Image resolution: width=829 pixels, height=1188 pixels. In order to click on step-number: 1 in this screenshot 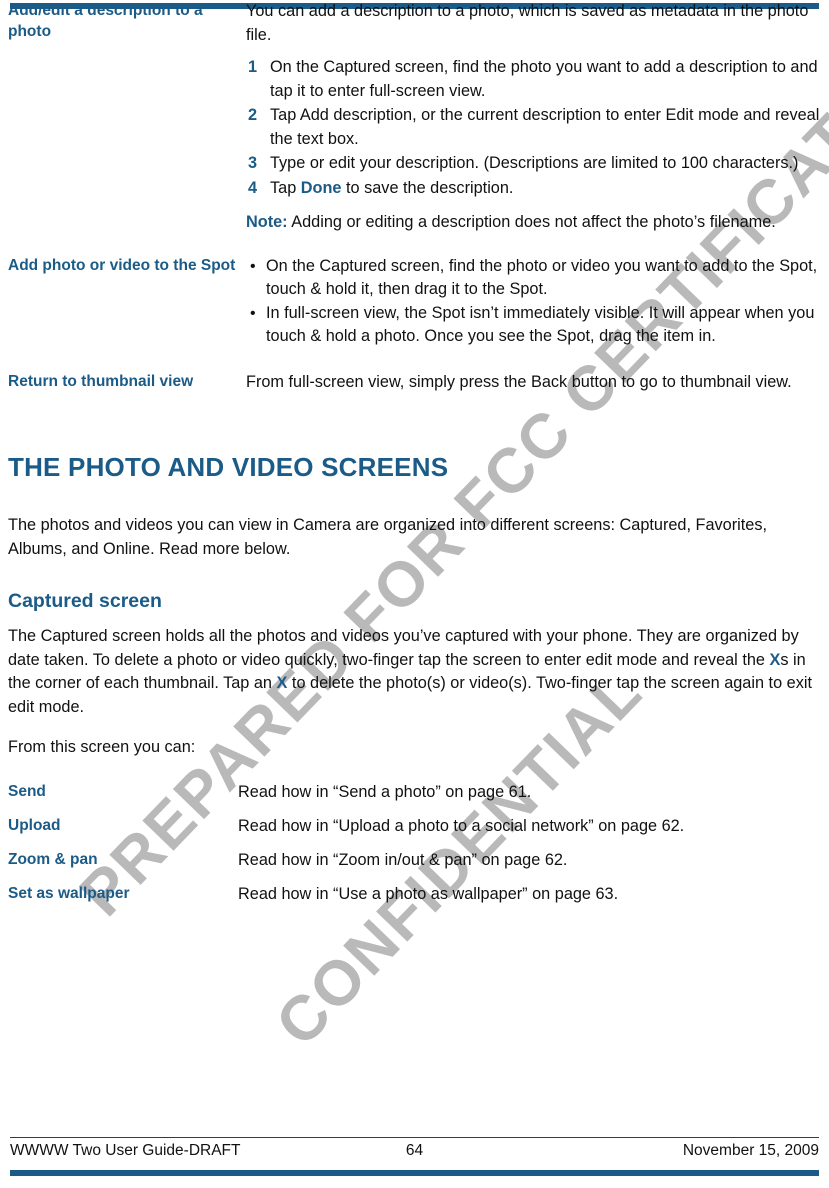, I will do `click(253, 67)`.